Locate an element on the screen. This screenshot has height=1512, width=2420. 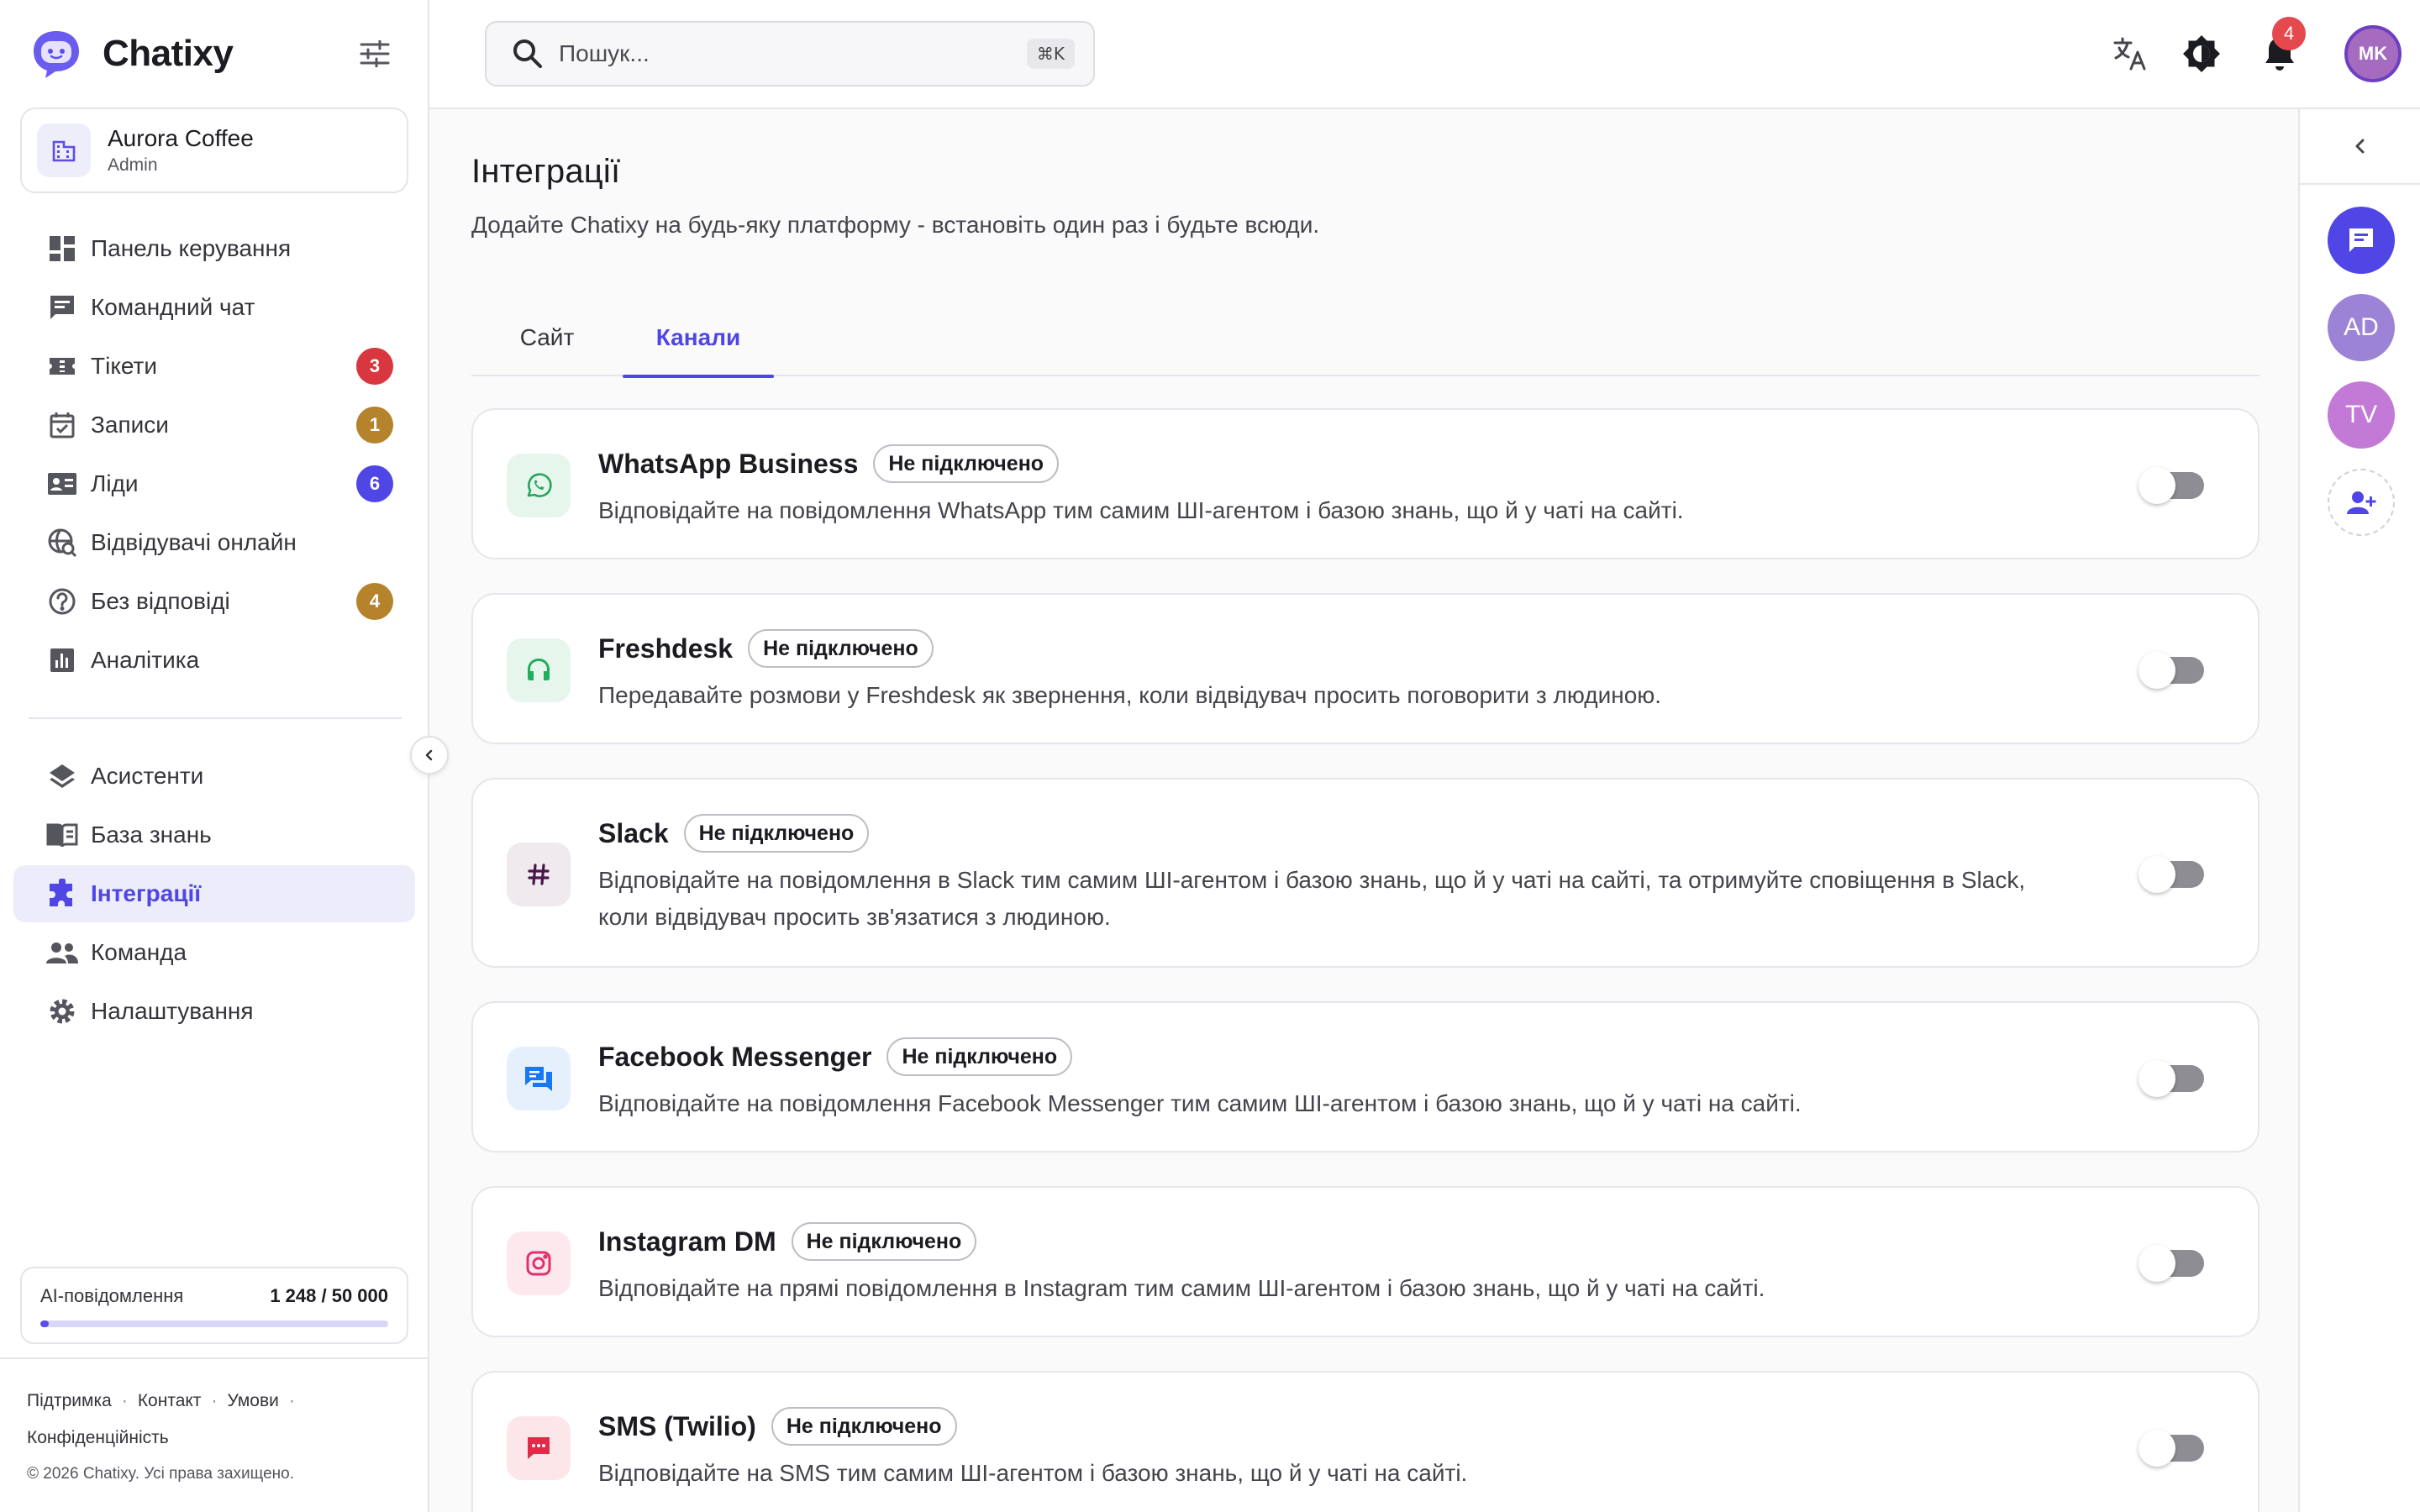
sidebar-item-team: Команда is located at coordinates (214, 952).